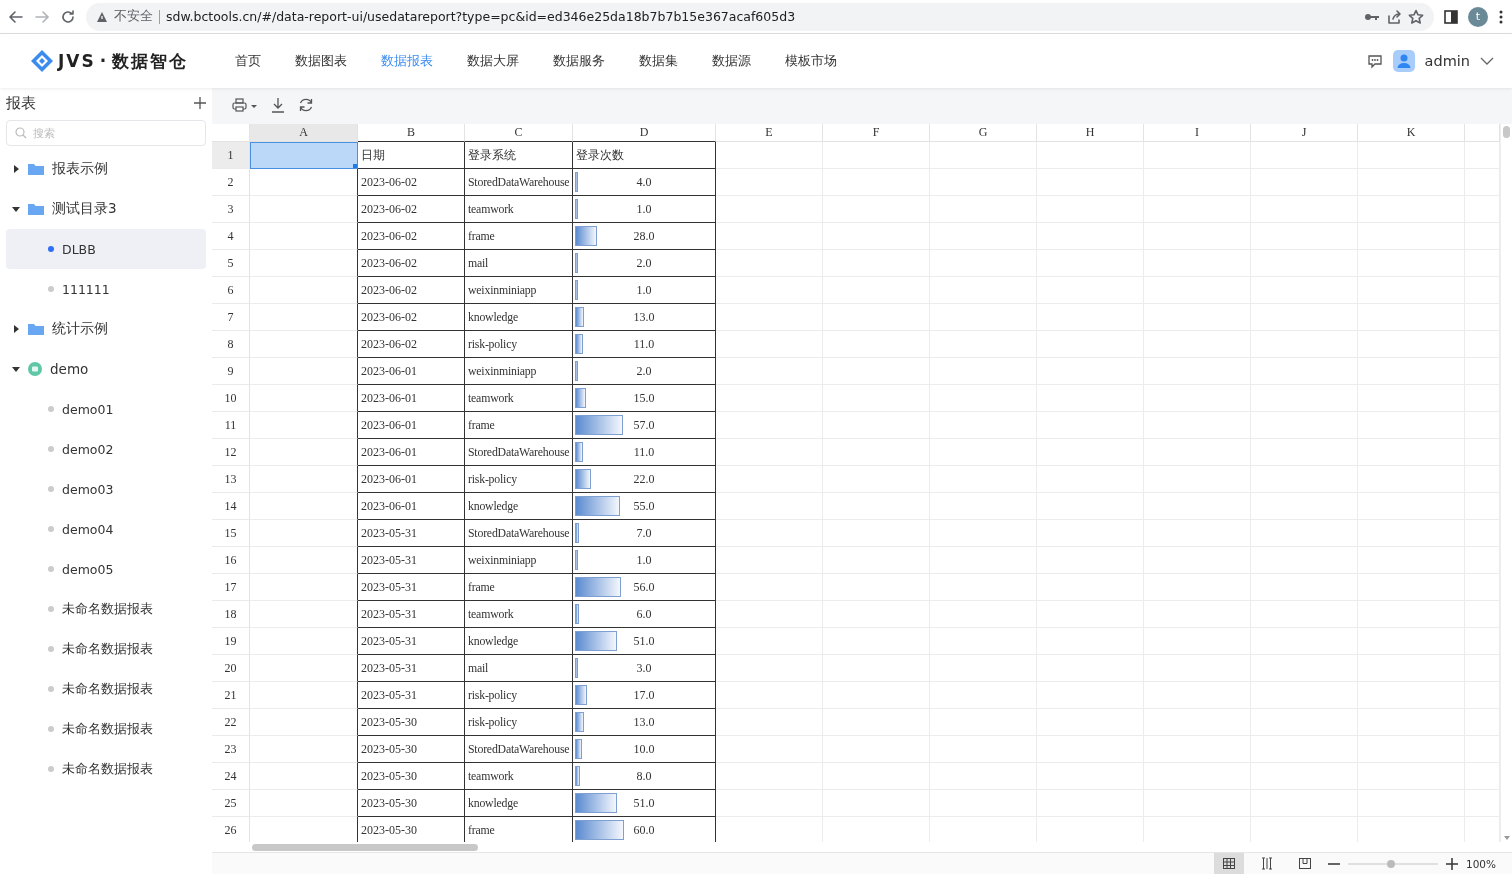 The image size is (1512, 874). Describe the element at coordinates (1374, 61) in the screenshot. I see `message-icon` at that location.